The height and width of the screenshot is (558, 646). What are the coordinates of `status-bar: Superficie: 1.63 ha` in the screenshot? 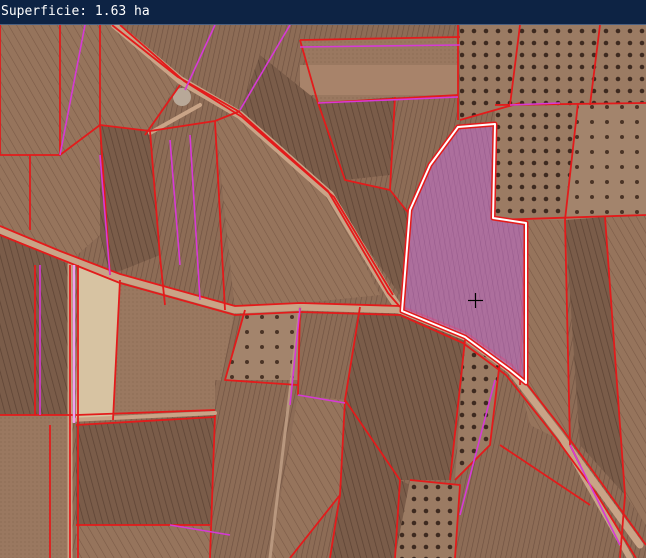 It's located at (323, 12).